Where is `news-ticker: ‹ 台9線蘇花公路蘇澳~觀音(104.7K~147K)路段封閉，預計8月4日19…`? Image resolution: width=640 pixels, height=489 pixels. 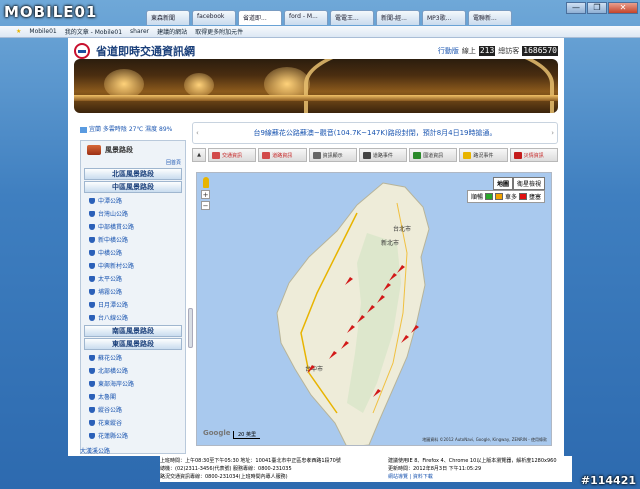
news-ticker: ‹ 台9線蘇花公路蘇澳~觀音(104.7K~147K)路段封閉，預計8月4日19… is located at coordinates (375, 133).